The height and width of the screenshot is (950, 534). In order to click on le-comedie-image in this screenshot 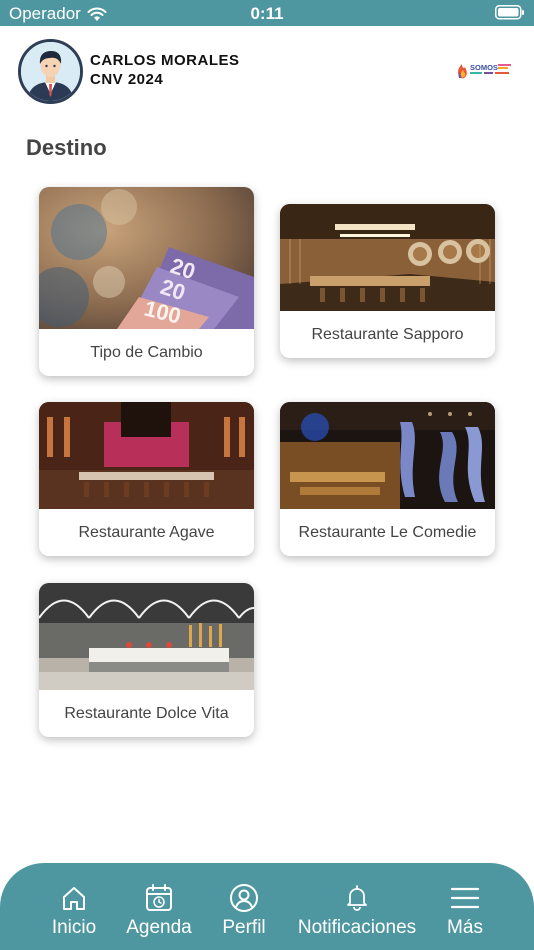, I will do `click(387, 455)`.